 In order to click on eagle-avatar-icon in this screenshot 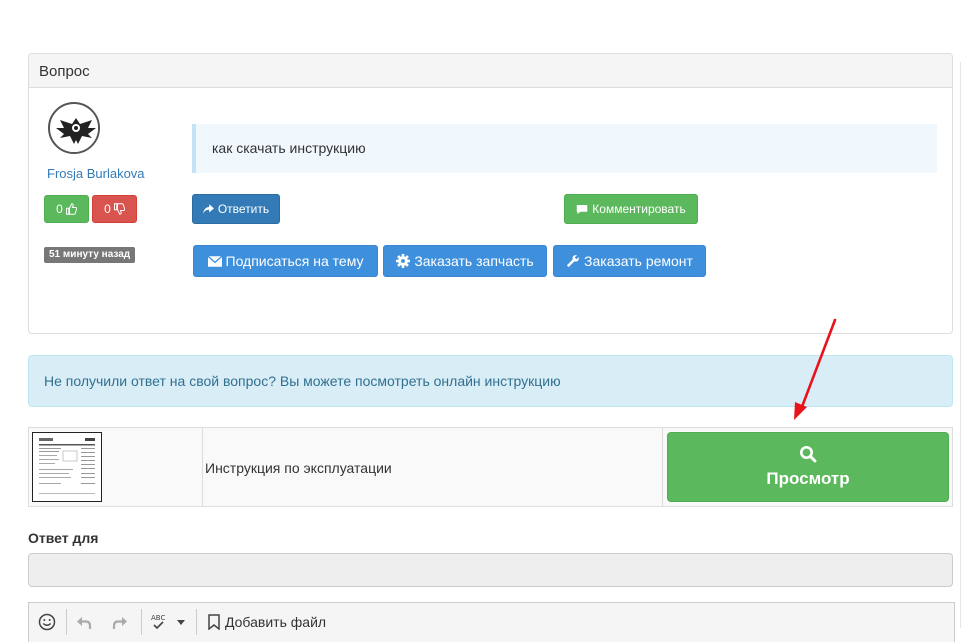, I will do `click(75, 129)`.